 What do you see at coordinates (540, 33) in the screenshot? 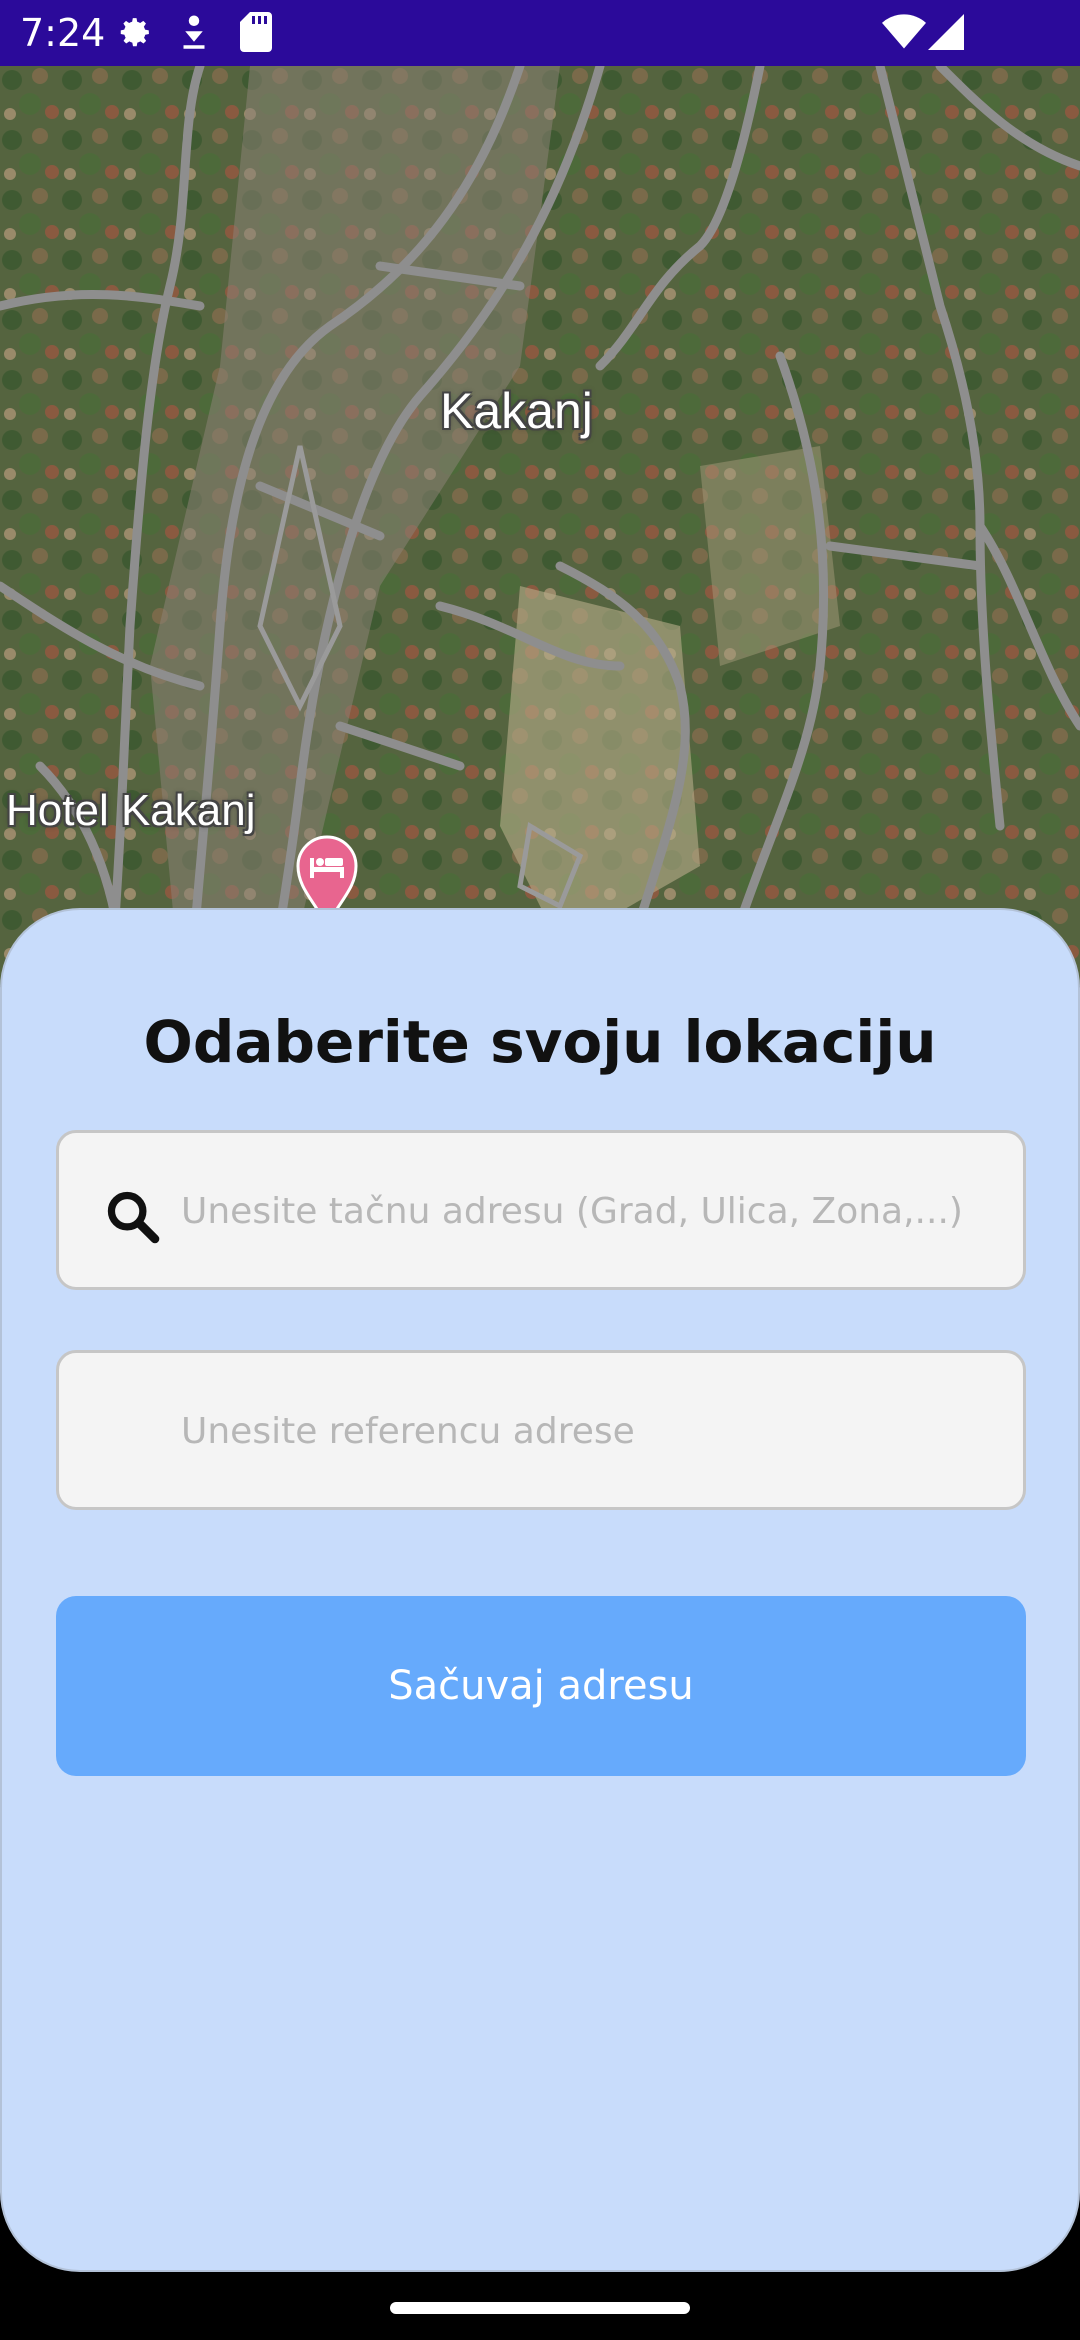
I see `status-bar: 7:24` at bounding box center [540, 33].